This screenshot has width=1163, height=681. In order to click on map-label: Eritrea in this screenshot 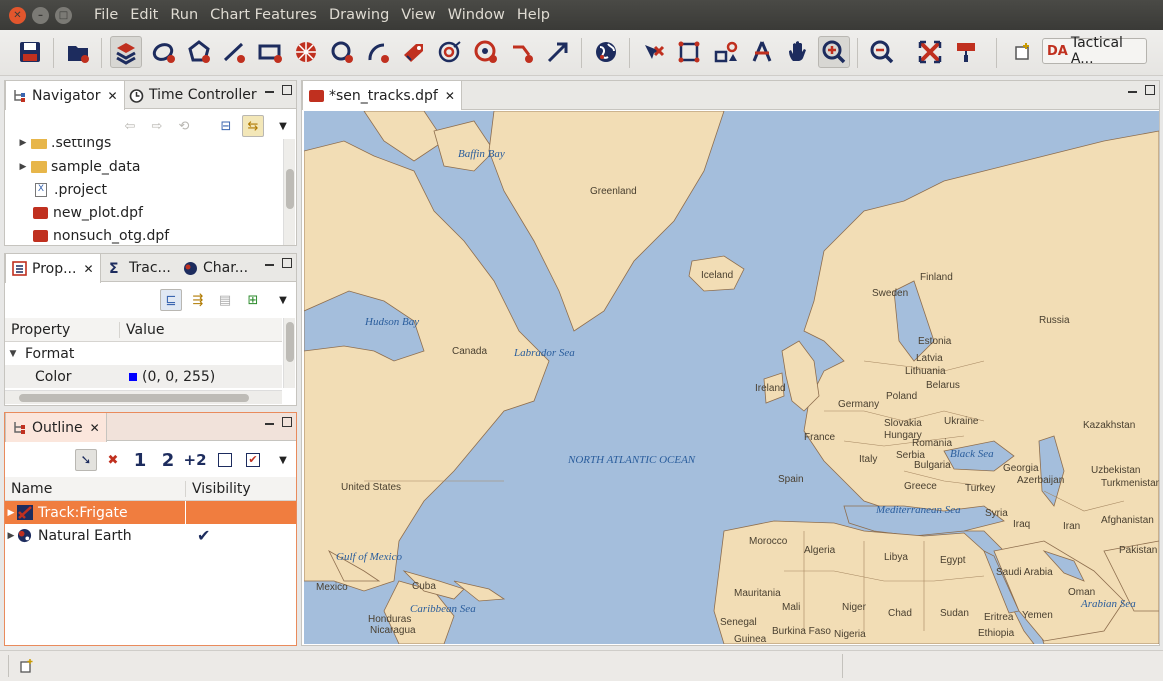, I will do `click(999, 617)`.